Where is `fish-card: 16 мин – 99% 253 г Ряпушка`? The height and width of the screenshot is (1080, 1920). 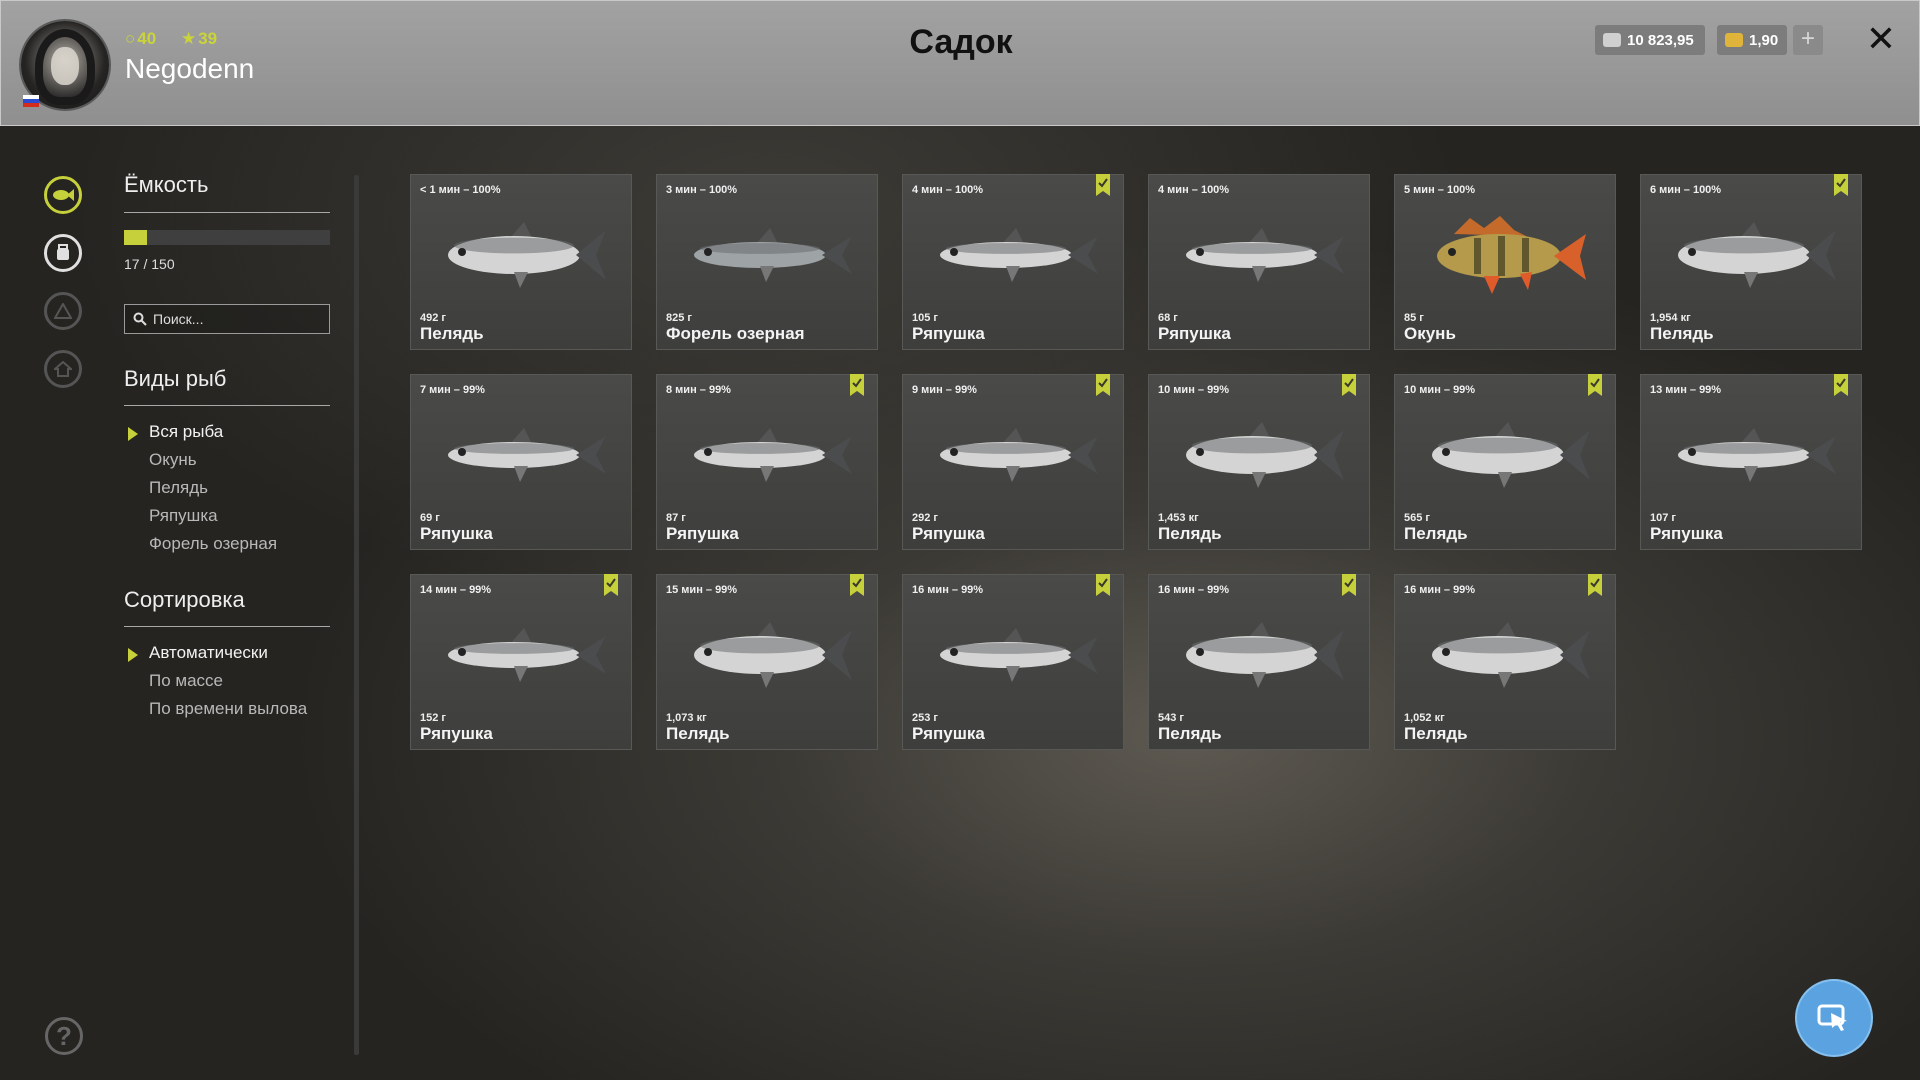
fish-card: 16 мин – 99% 253 г Ряпушка is located at coordinates (1013, 662).